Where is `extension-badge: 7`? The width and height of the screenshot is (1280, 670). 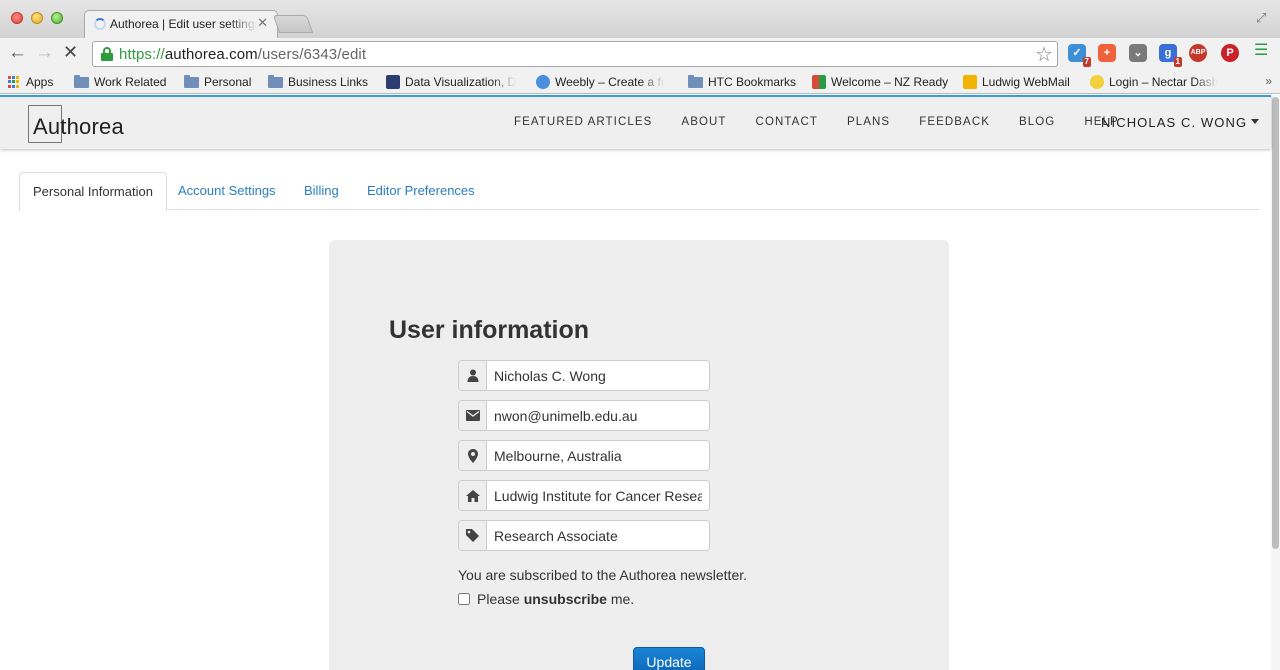
extension-badge: 7 is located at coordinates (1086, 62).